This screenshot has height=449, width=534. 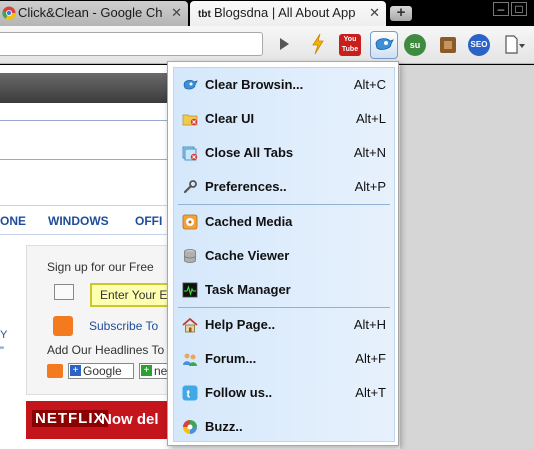 What do you see at coordinates (13, 221) in the screenshot?
I see `nav-item-one: ONE` at bounding box center [13, 221].